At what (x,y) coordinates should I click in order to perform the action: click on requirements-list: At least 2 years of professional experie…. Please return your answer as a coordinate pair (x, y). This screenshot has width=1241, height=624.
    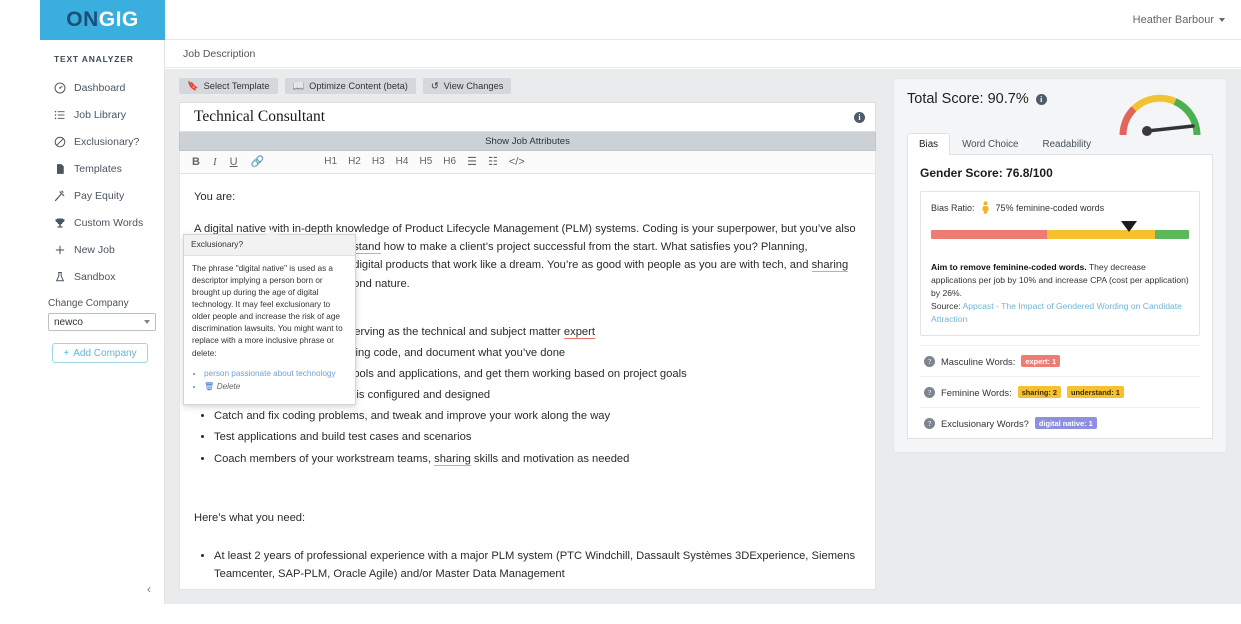
    Looking at the image, I should click on (535, 565).